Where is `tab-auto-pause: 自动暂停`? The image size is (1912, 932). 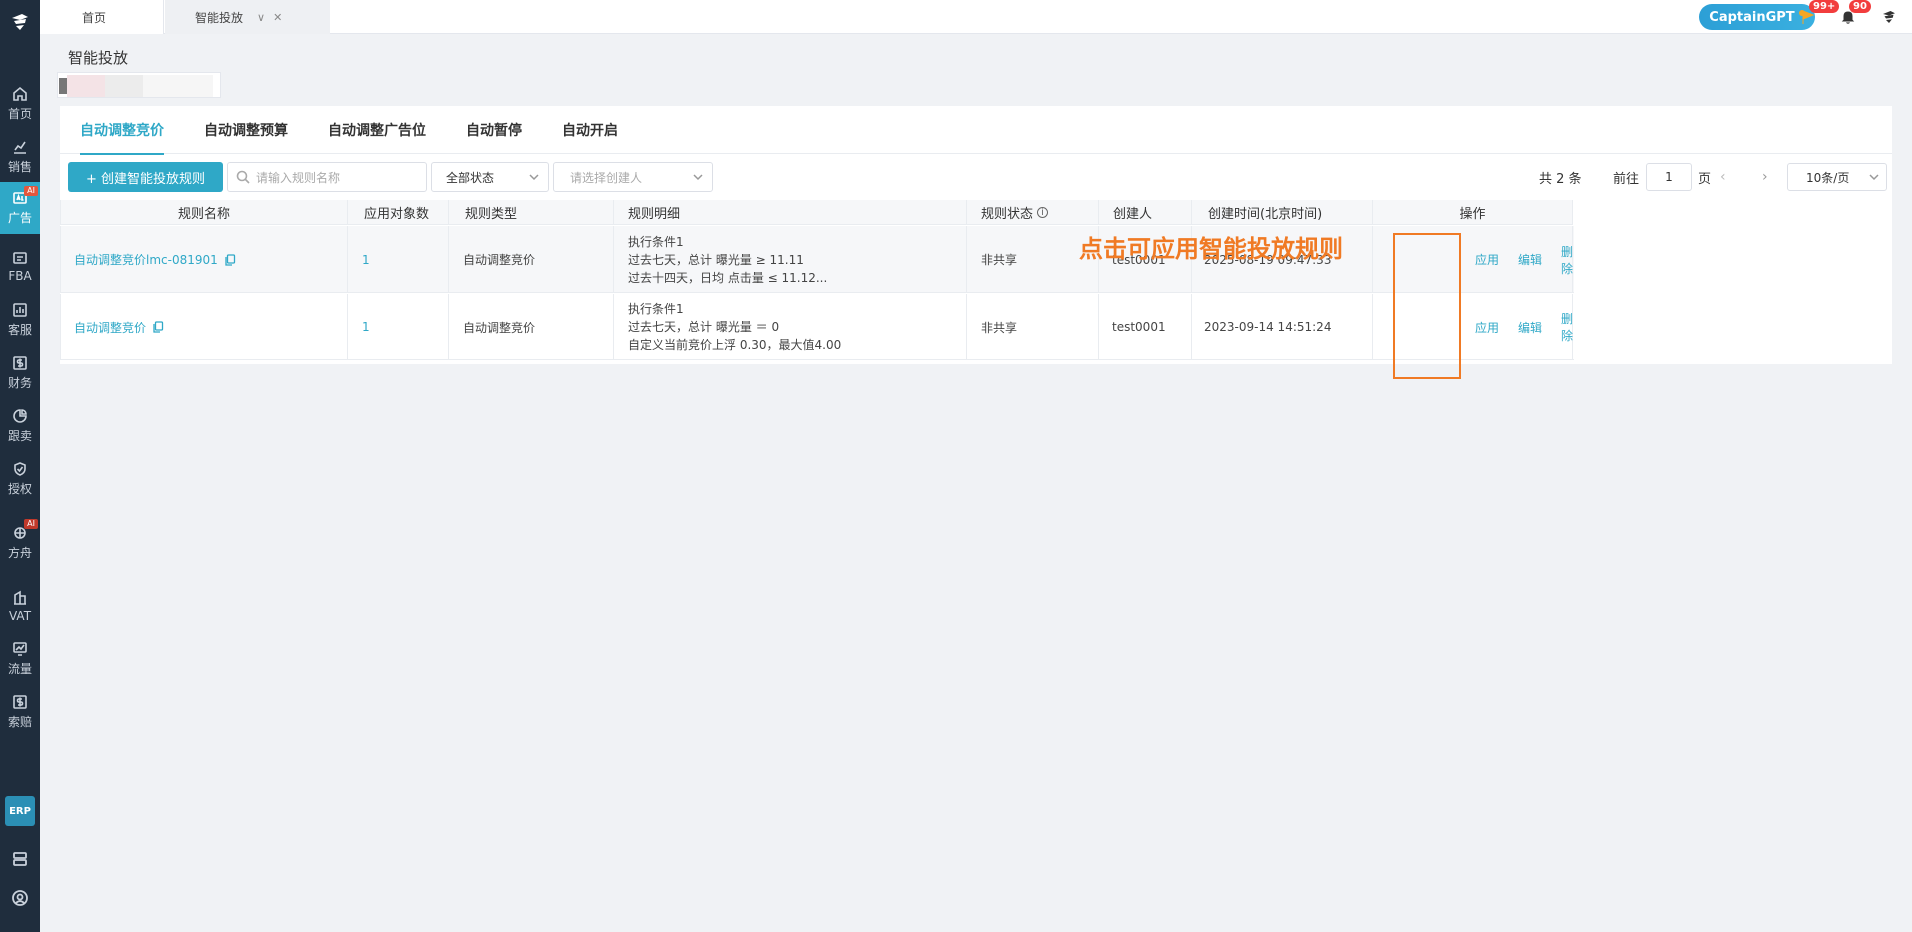
tab-auto-pause: 自动暂停 is located at coordinates (494, 130).